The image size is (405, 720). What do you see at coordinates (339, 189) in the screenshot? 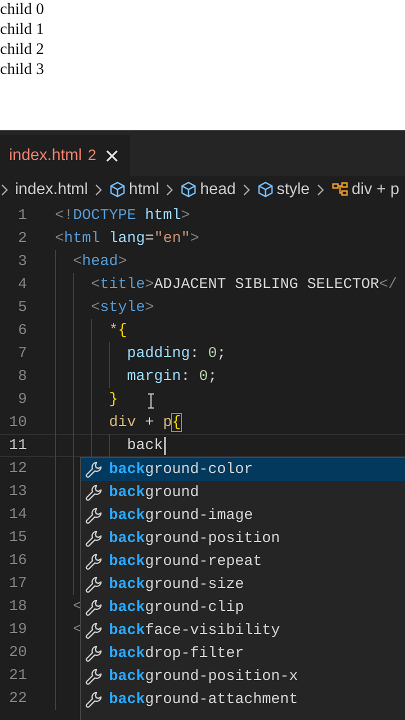
I see `class-icon` at bounding box center [339, 189].